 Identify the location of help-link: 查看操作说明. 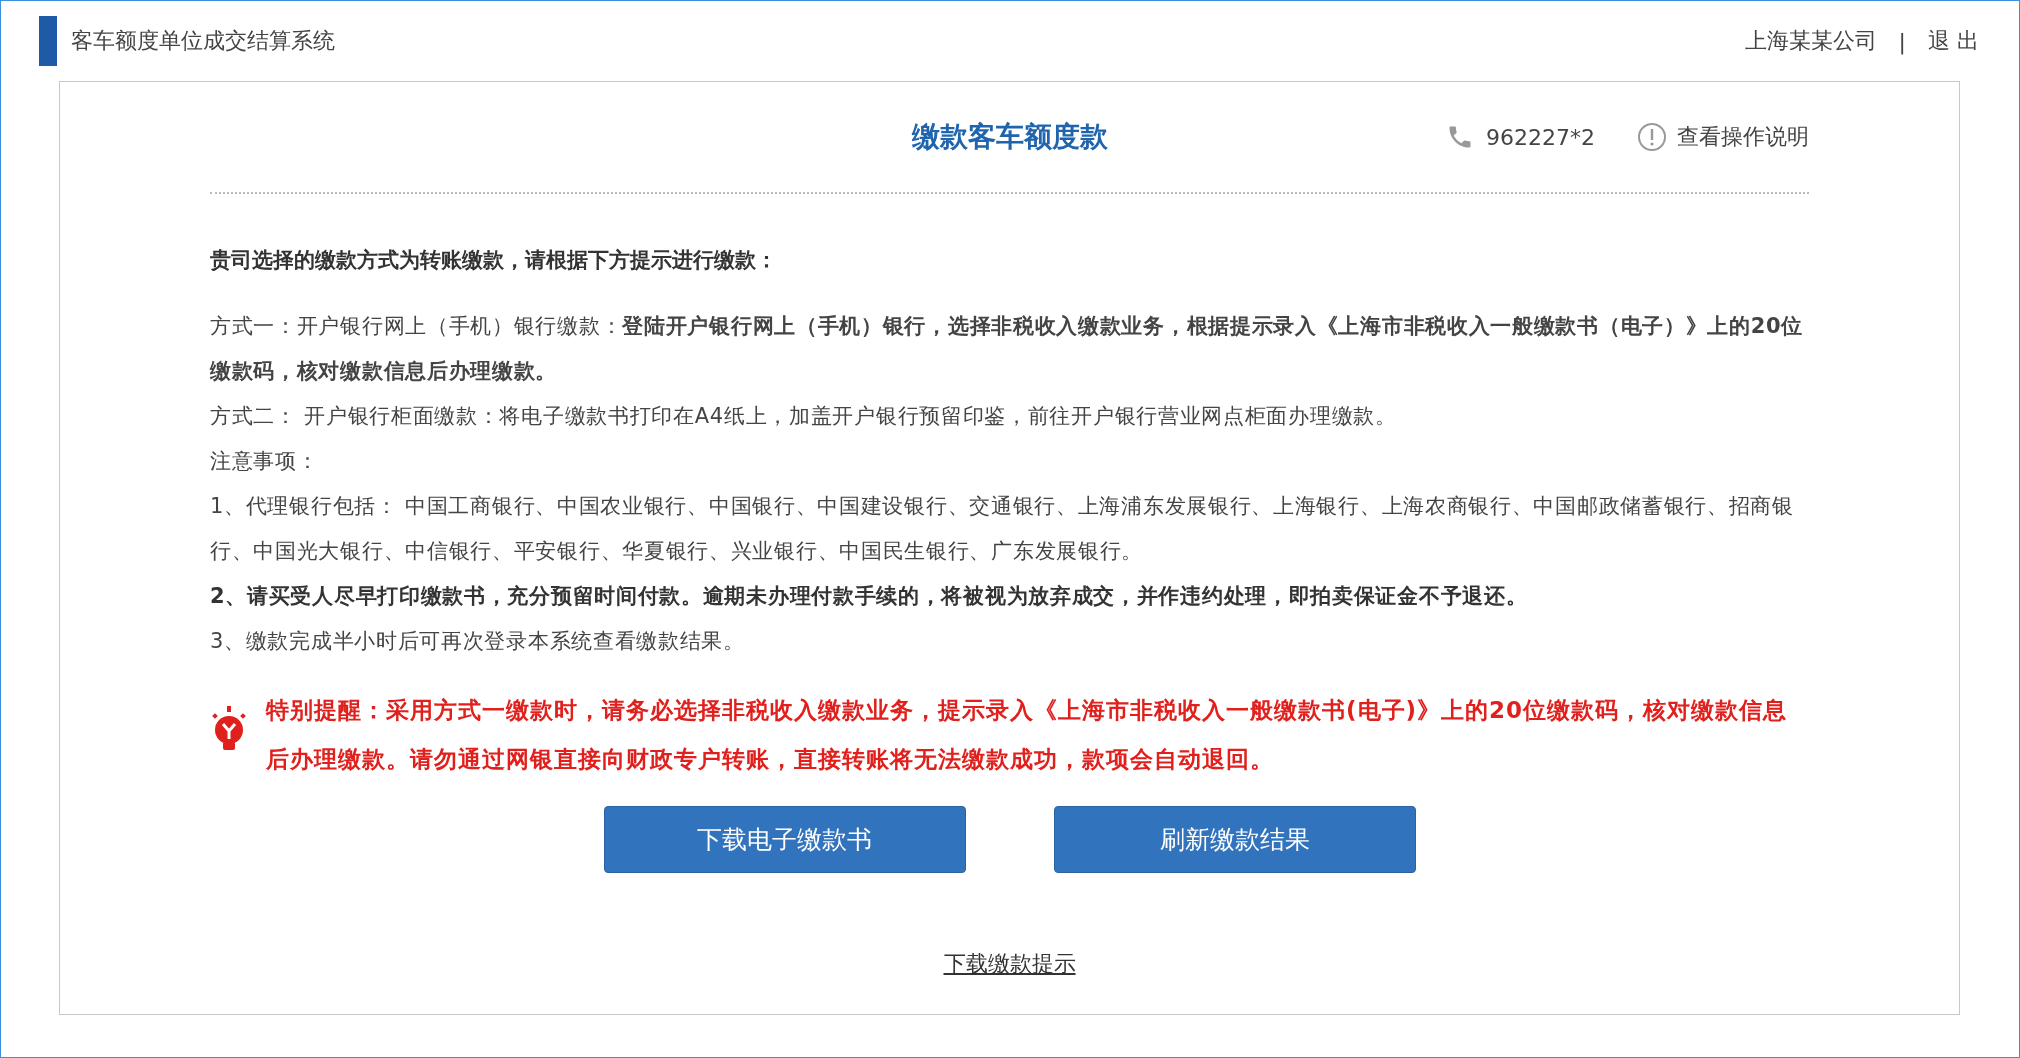
(1723, 137).